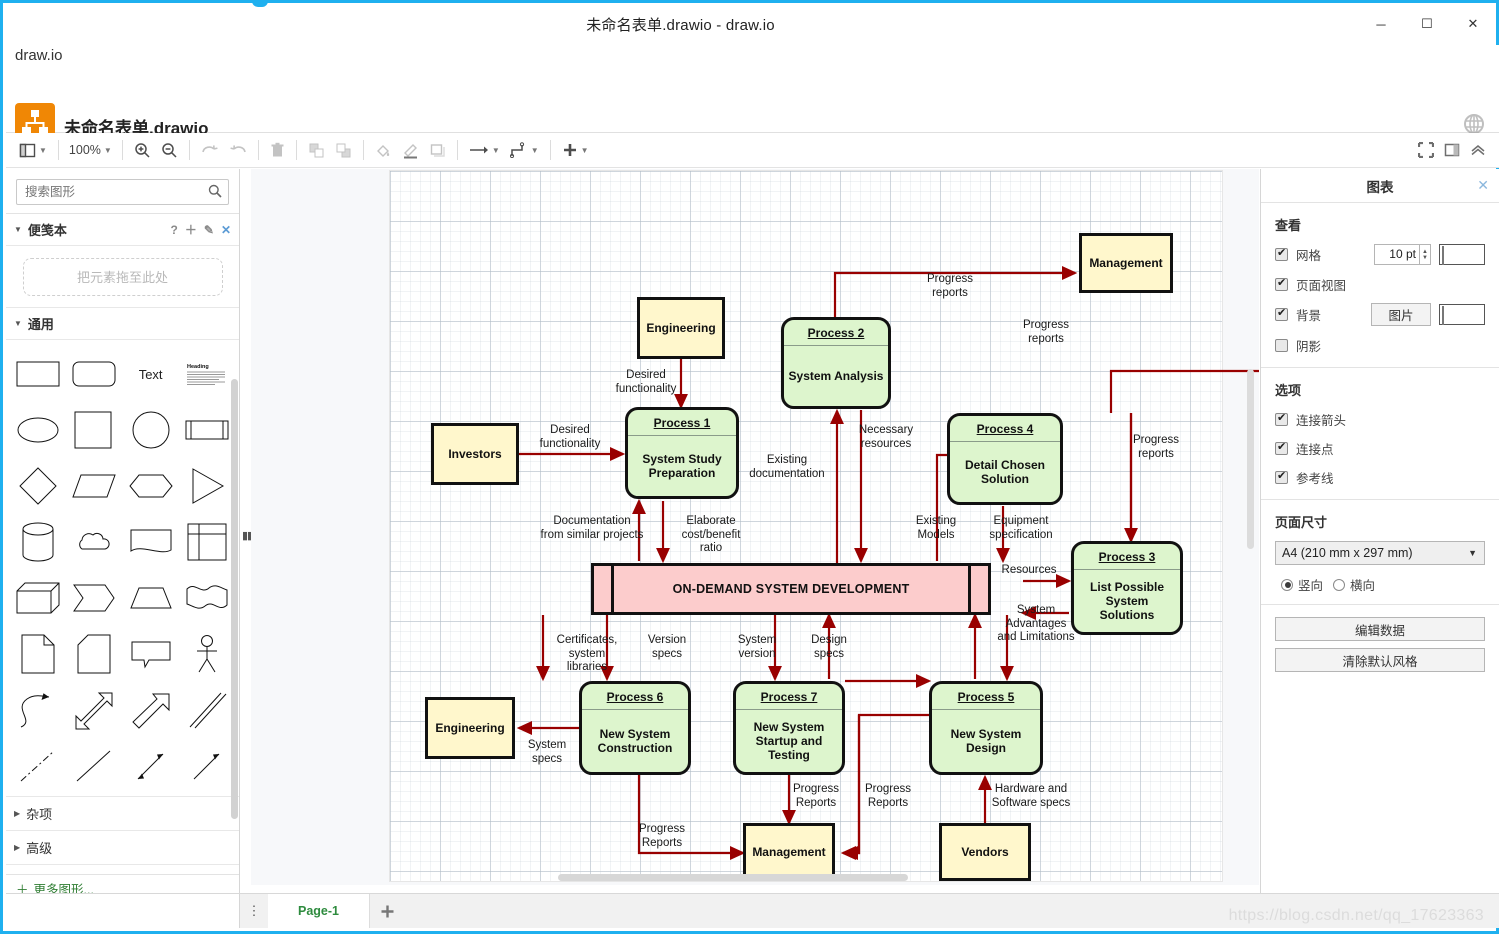 The height and width of the screenshot is (934, 1499). I want to click on shape-diamond, so click(38, 486).